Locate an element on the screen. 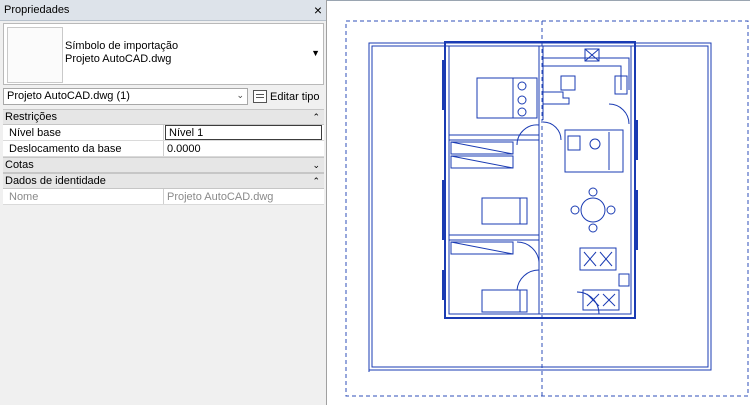 Image resolution: width=750 pixels, height=405 pixels. instance-filter-label: Projeto AutoCAD.dwg (1) is located at coordinates (68, 96).